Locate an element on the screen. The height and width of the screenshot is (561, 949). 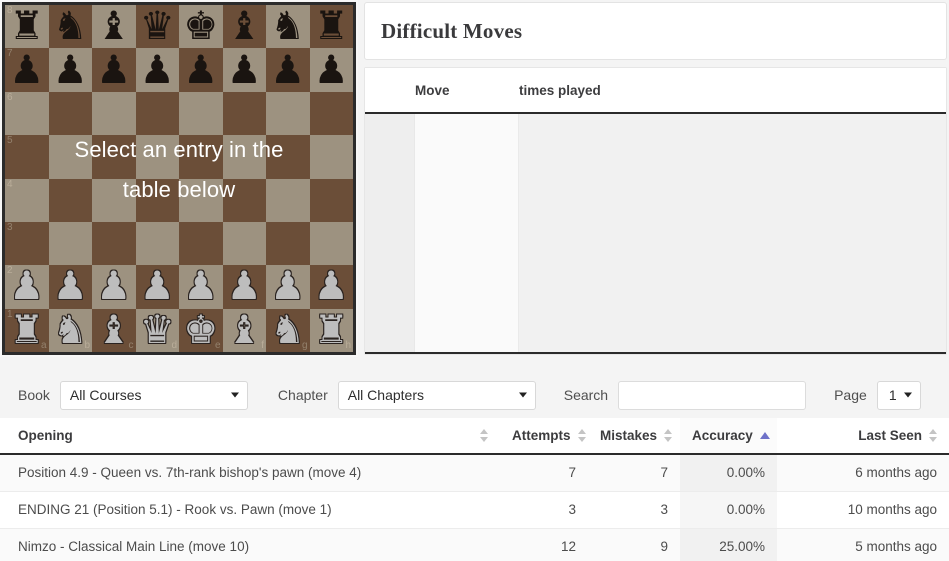
board-square-c6 is located at coordinates (114, 113).